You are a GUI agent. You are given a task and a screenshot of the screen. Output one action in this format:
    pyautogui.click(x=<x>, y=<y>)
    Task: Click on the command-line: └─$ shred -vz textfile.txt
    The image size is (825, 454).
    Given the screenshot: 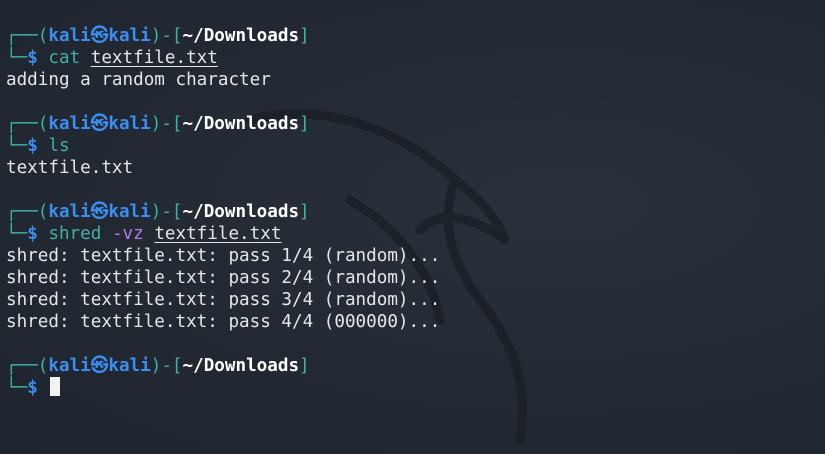 What is the action you would take?
    pyautogui.click(x=415, y=234)
    